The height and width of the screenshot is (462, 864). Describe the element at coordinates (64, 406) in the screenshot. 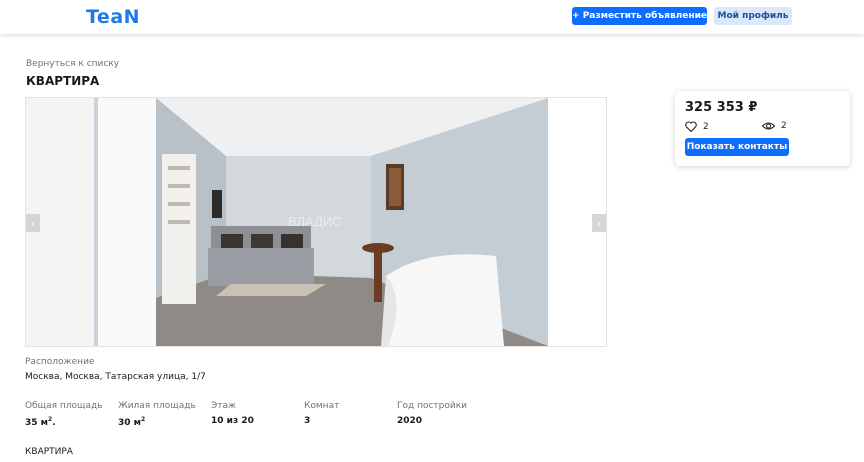

I see `spec-label: Общая площадь` at that location.